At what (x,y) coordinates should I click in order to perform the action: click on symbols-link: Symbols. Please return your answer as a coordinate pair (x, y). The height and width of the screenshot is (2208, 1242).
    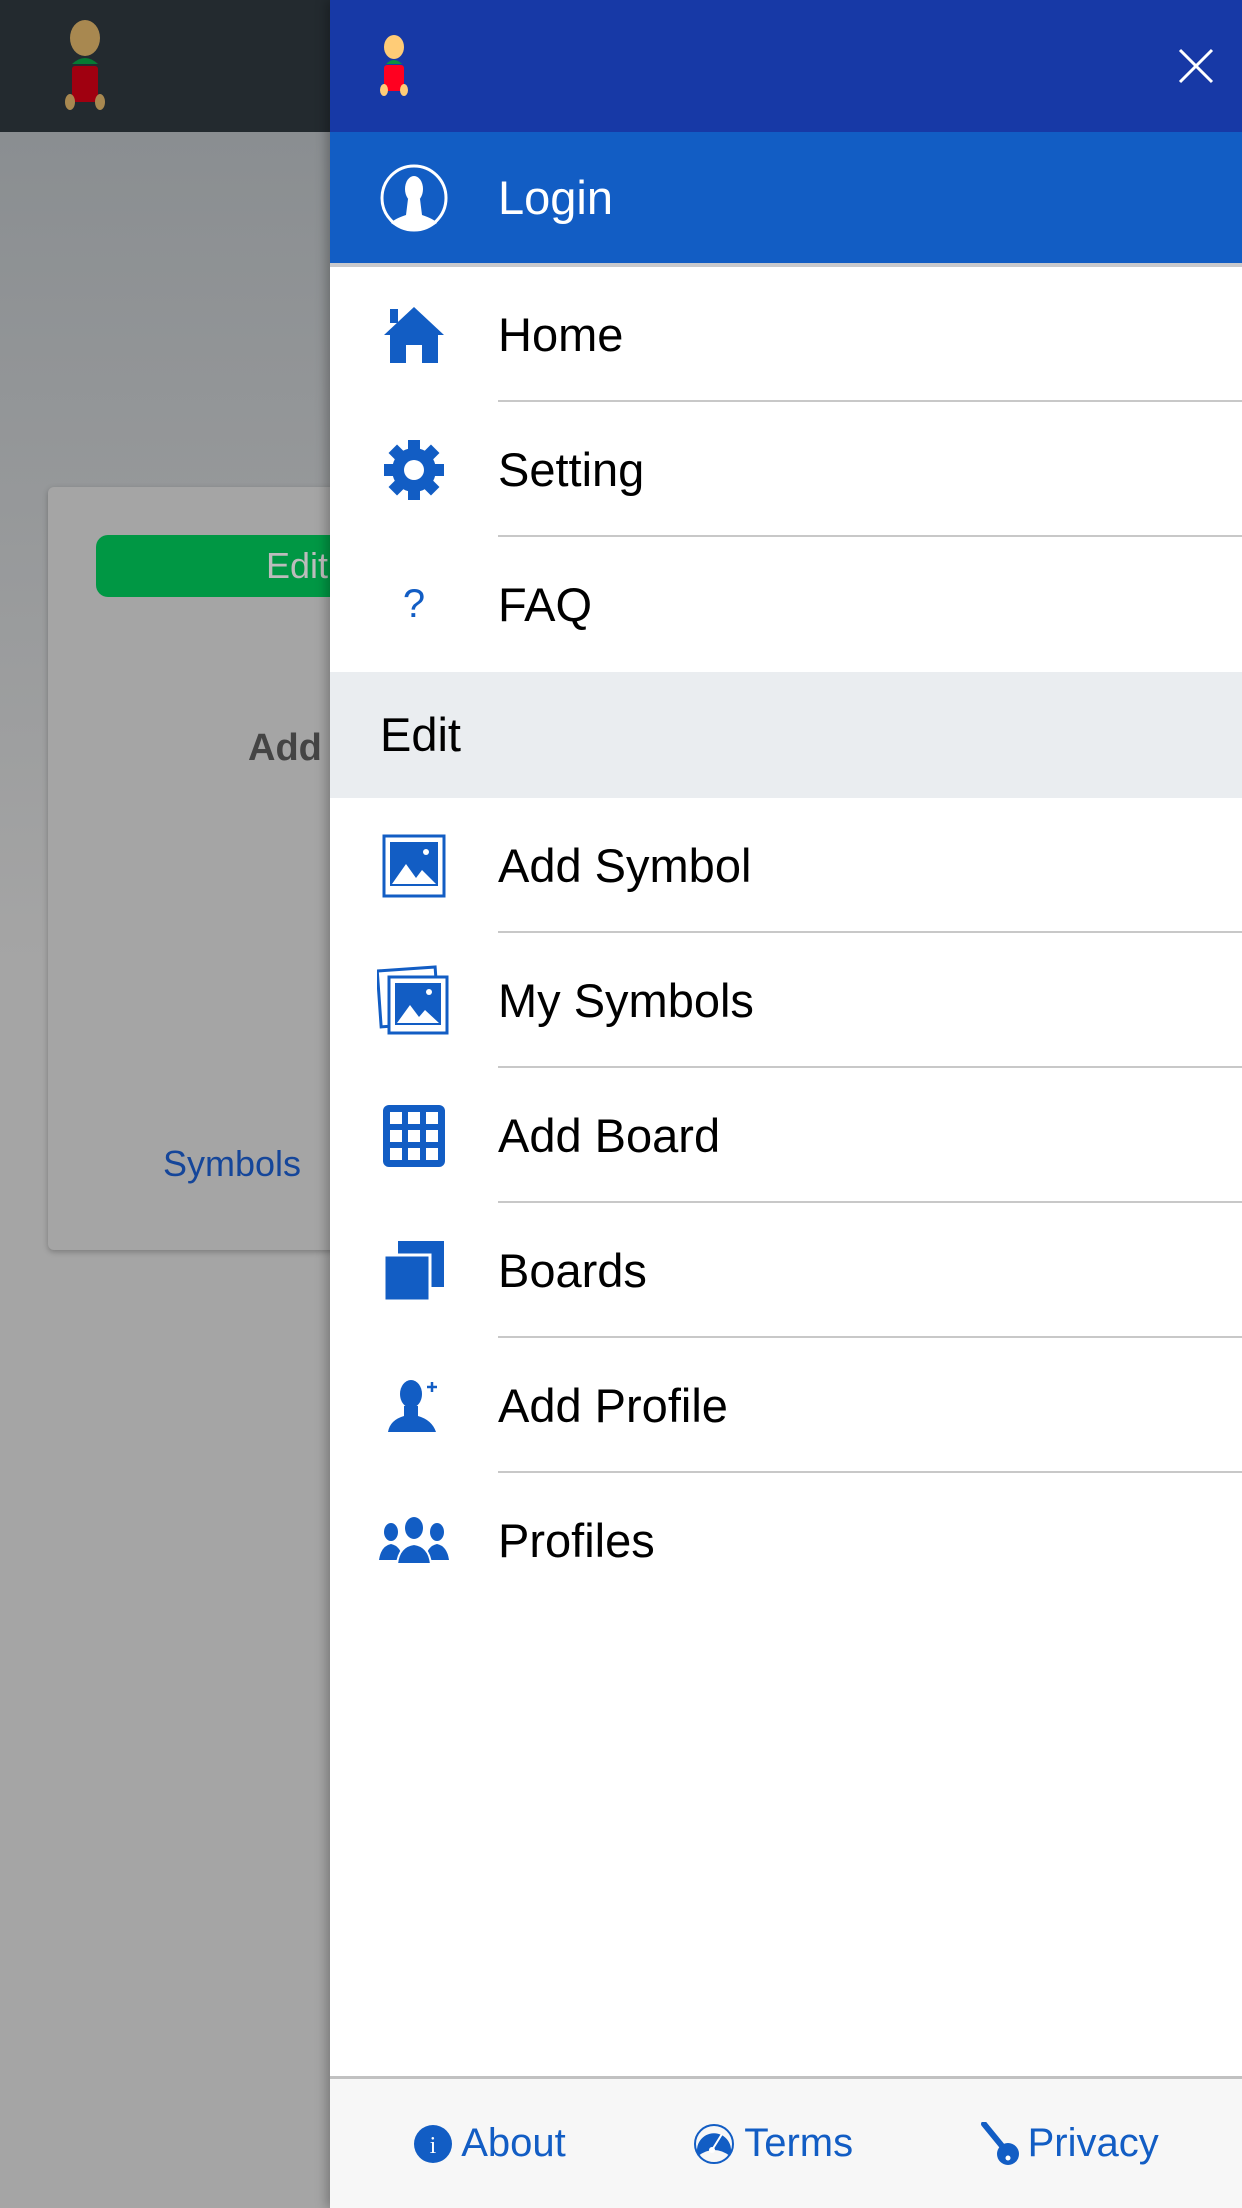
    Looking at the image, I should click on (232, 1164).